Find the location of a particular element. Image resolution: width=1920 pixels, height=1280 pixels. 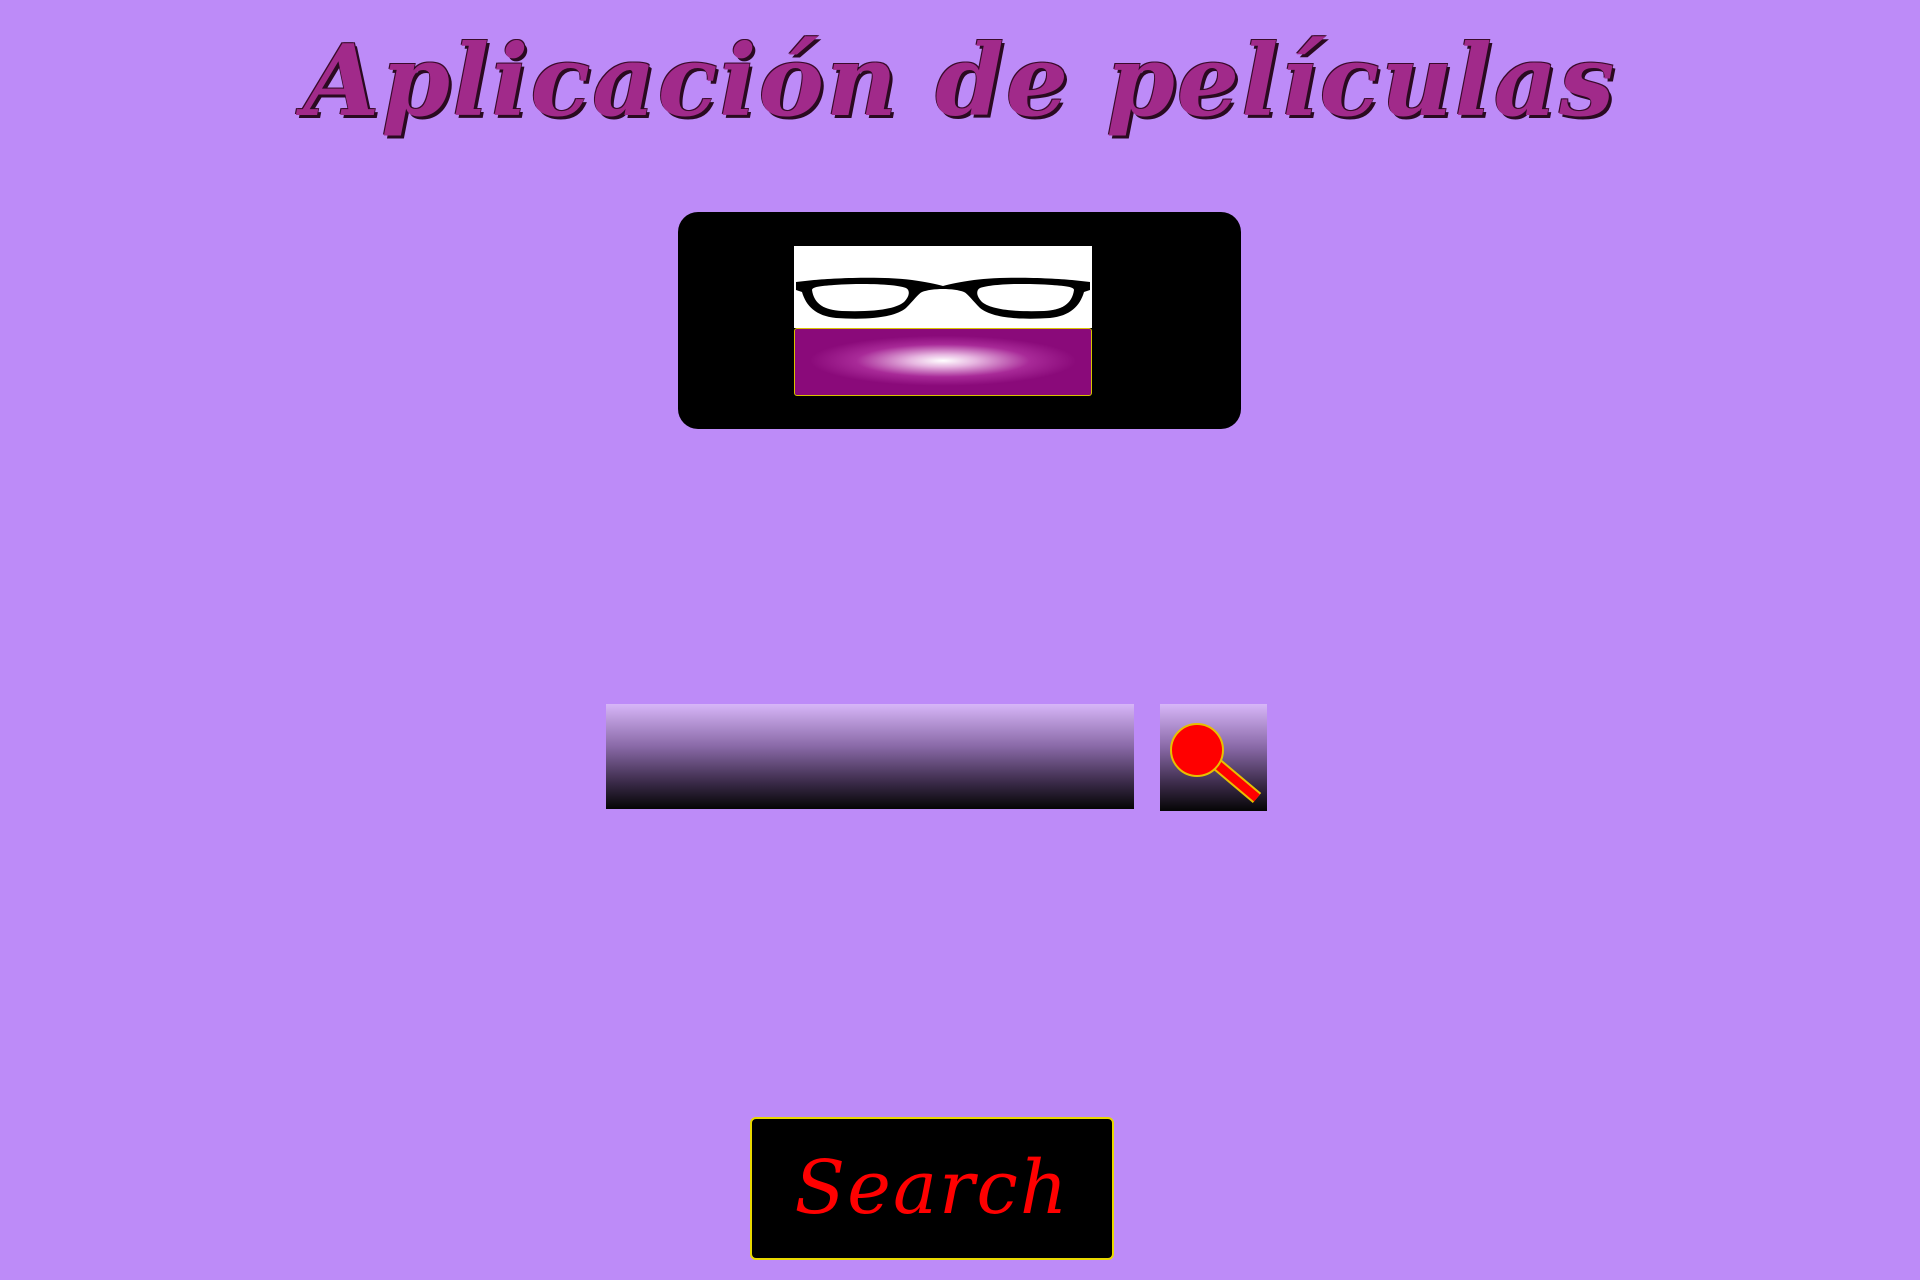

logo-image is located at coordinates (943, 321).